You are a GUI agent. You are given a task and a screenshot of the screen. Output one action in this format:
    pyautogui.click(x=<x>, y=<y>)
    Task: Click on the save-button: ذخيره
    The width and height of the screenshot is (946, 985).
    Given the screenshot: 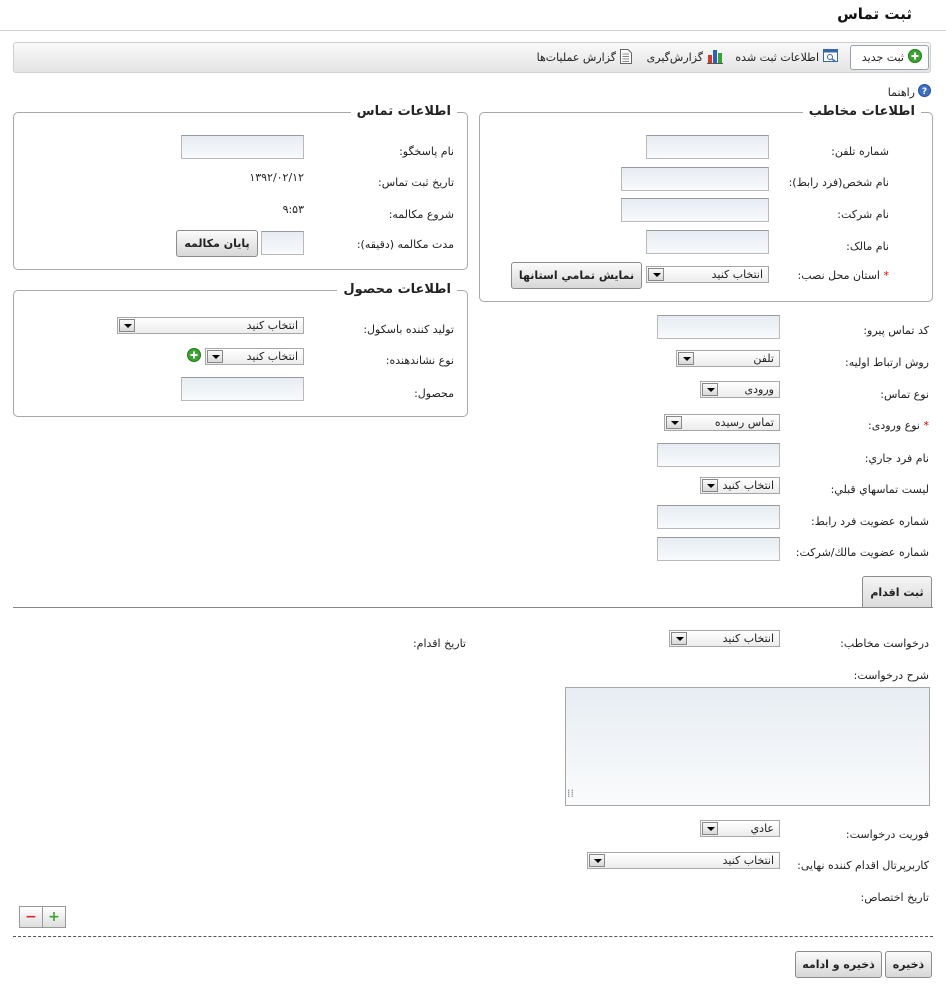 What is the action you would take?
    pyautogui.click(x=908, y=964)
    